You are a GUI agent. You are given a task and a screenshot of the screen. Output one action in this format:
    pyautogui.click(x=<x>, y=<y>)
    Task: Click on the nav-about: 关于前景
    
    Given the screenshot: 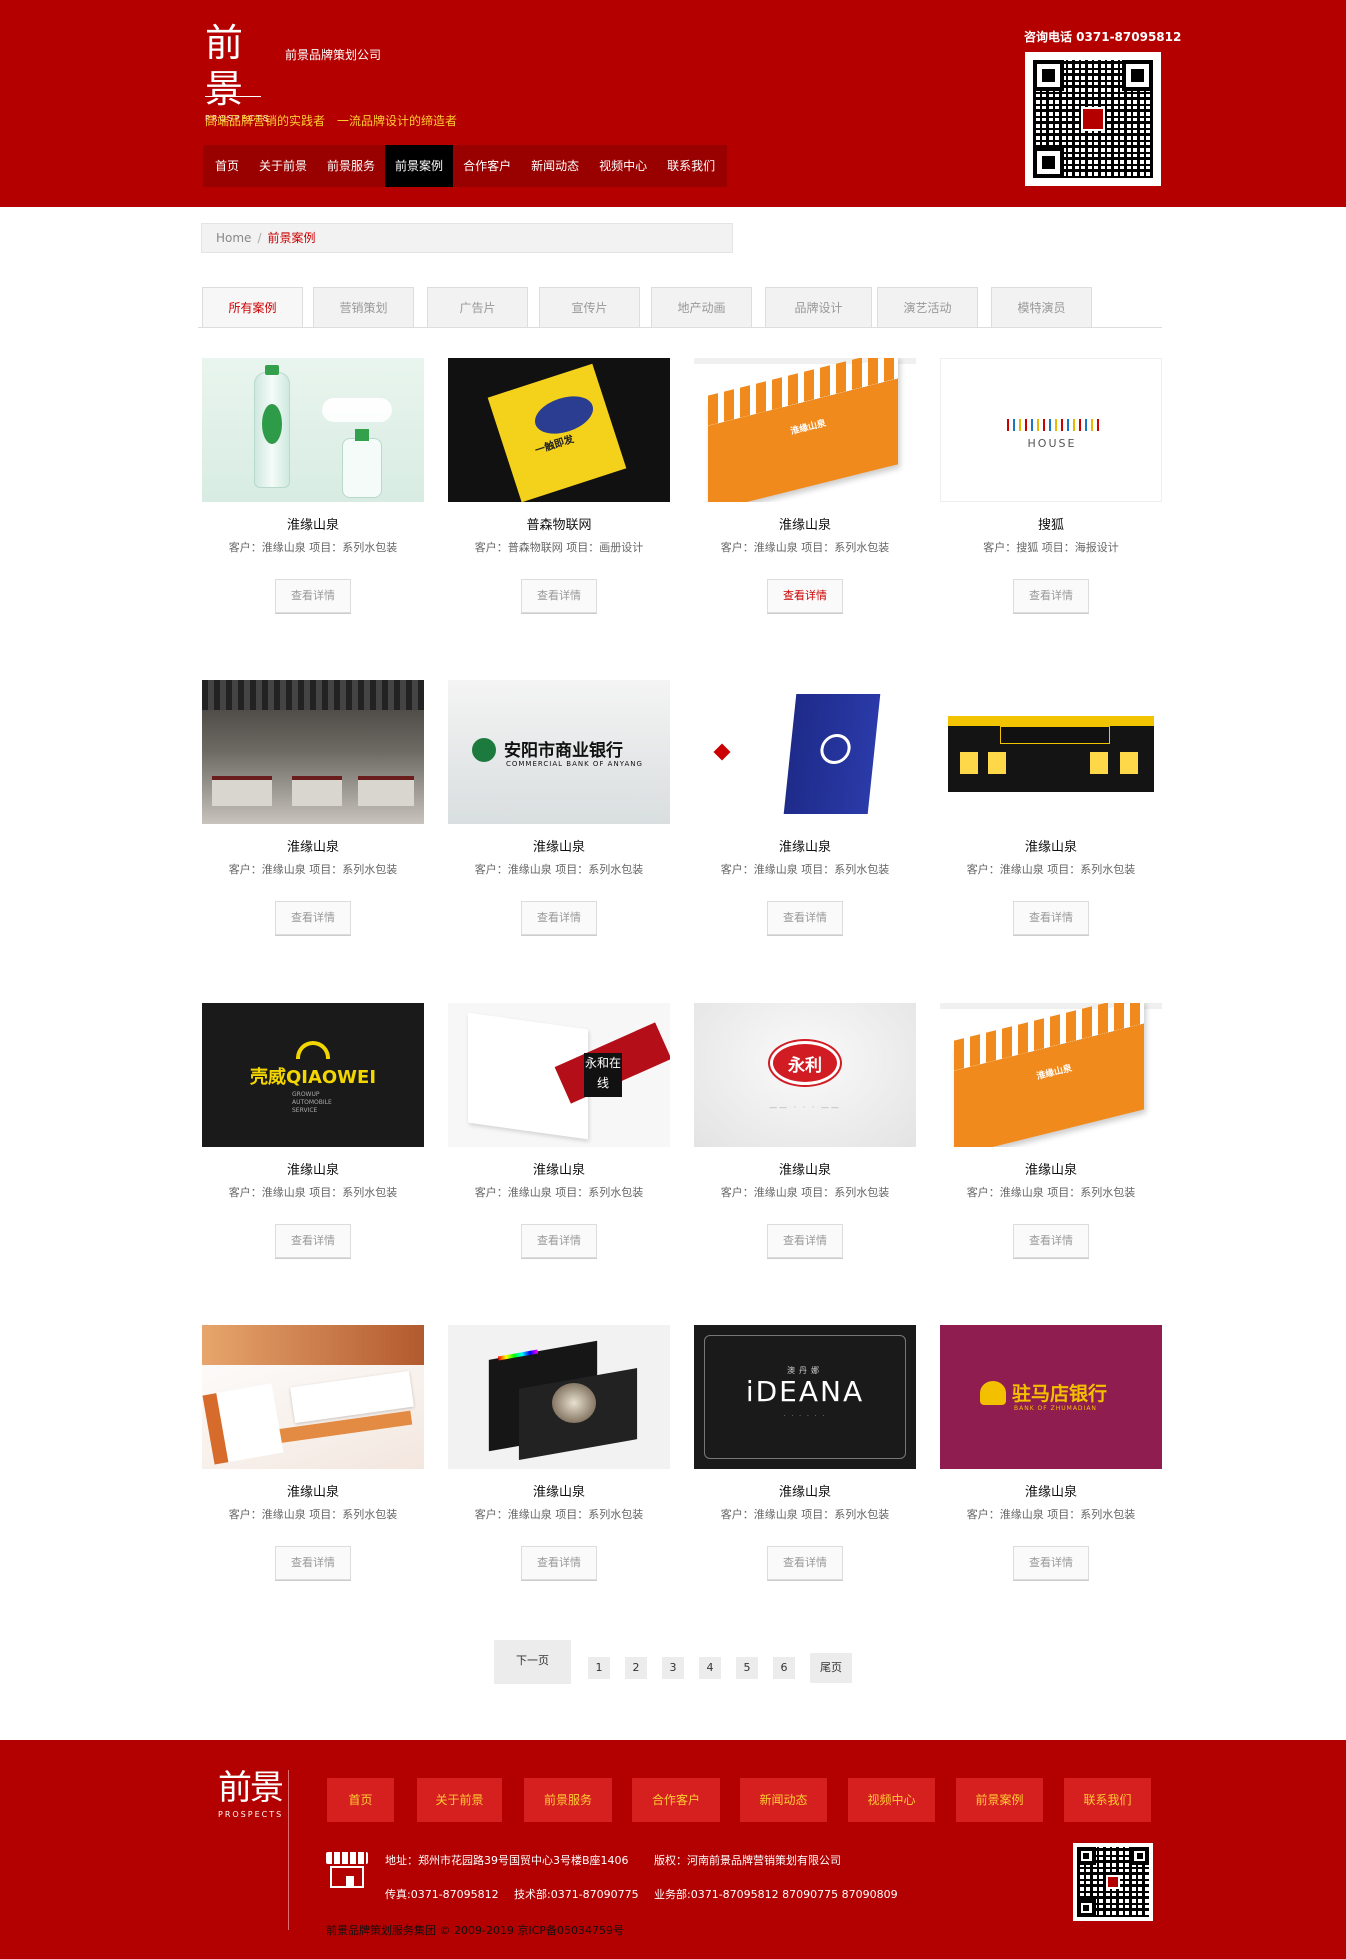 What is the action you would take?
    pyautogui.click(x=283, y=166)
    